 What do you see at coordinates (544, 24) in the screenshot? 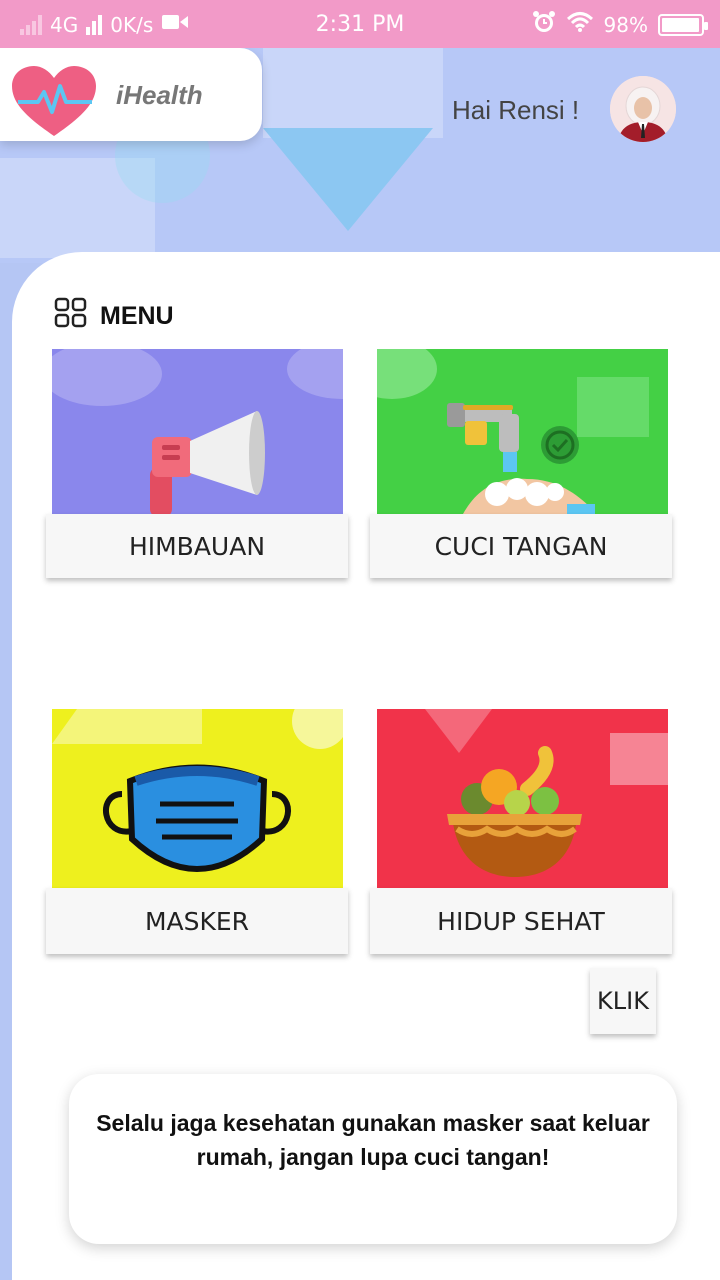
I see `alarm-icon` at bounding box center [544, 24].